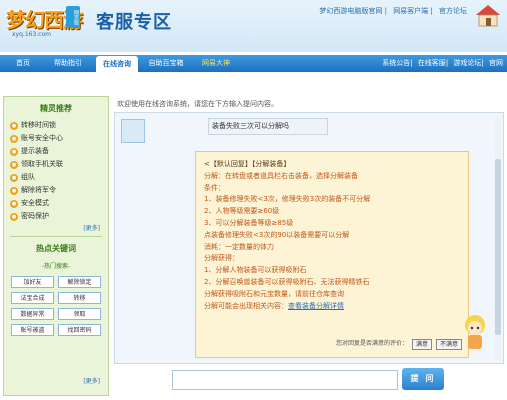 The height and width of the screenshot is (400, 507). Describe the element at coordinates (287, 199) in the screenshot. I see `answer-line: 1、装备修理失败<3次，修理失败3次的装备不可分解` at that location.